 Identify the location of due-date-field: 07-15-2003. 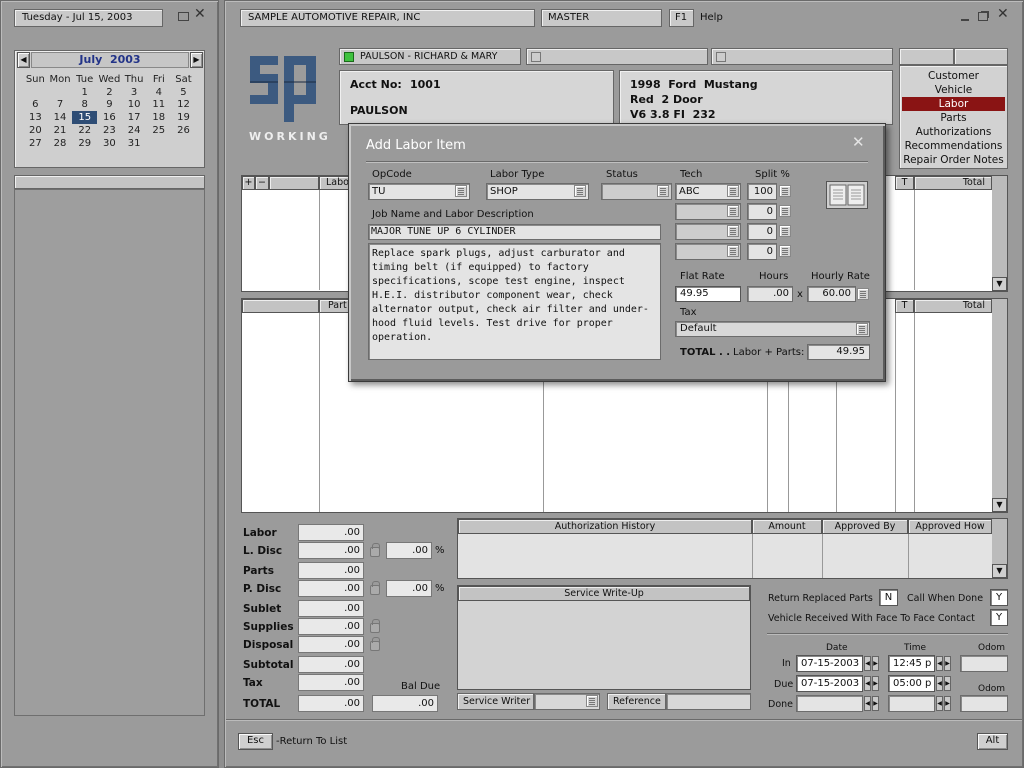
(829, 683).